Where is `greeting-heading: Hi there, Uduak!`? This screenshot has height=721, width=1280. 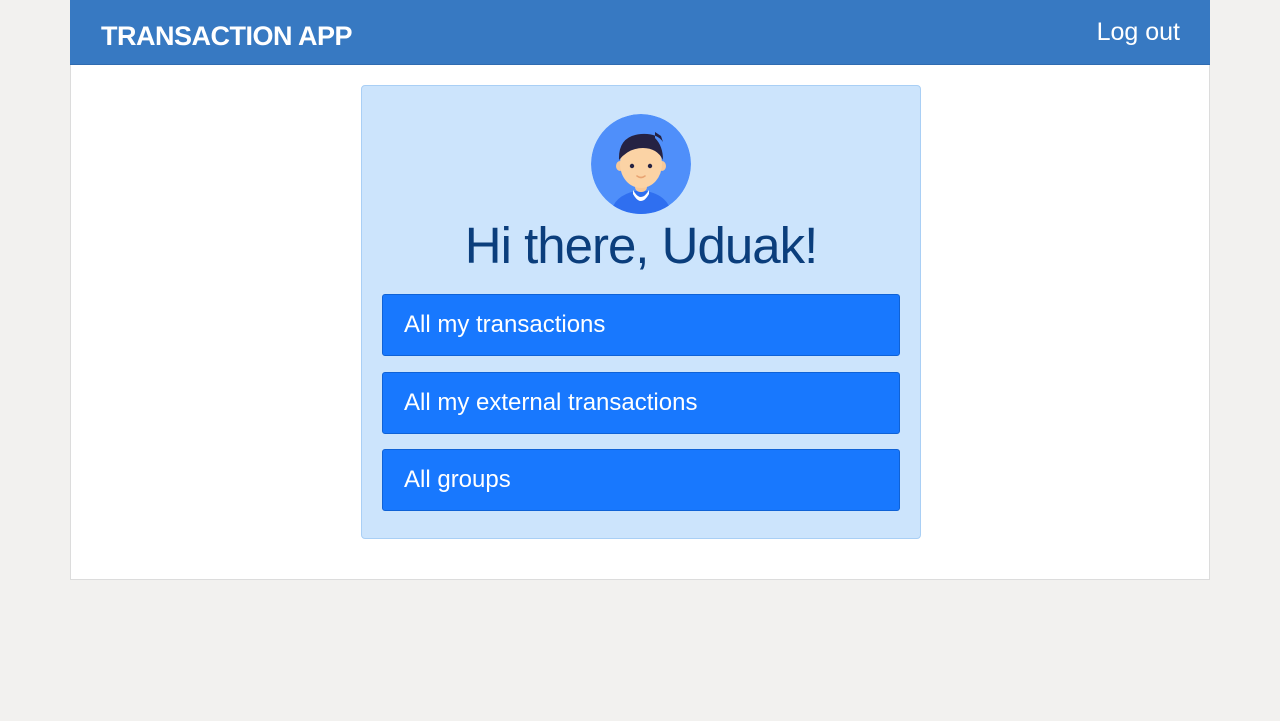 greeting-heading: Hi there, Uduak! is located at coordinates (641, 245).